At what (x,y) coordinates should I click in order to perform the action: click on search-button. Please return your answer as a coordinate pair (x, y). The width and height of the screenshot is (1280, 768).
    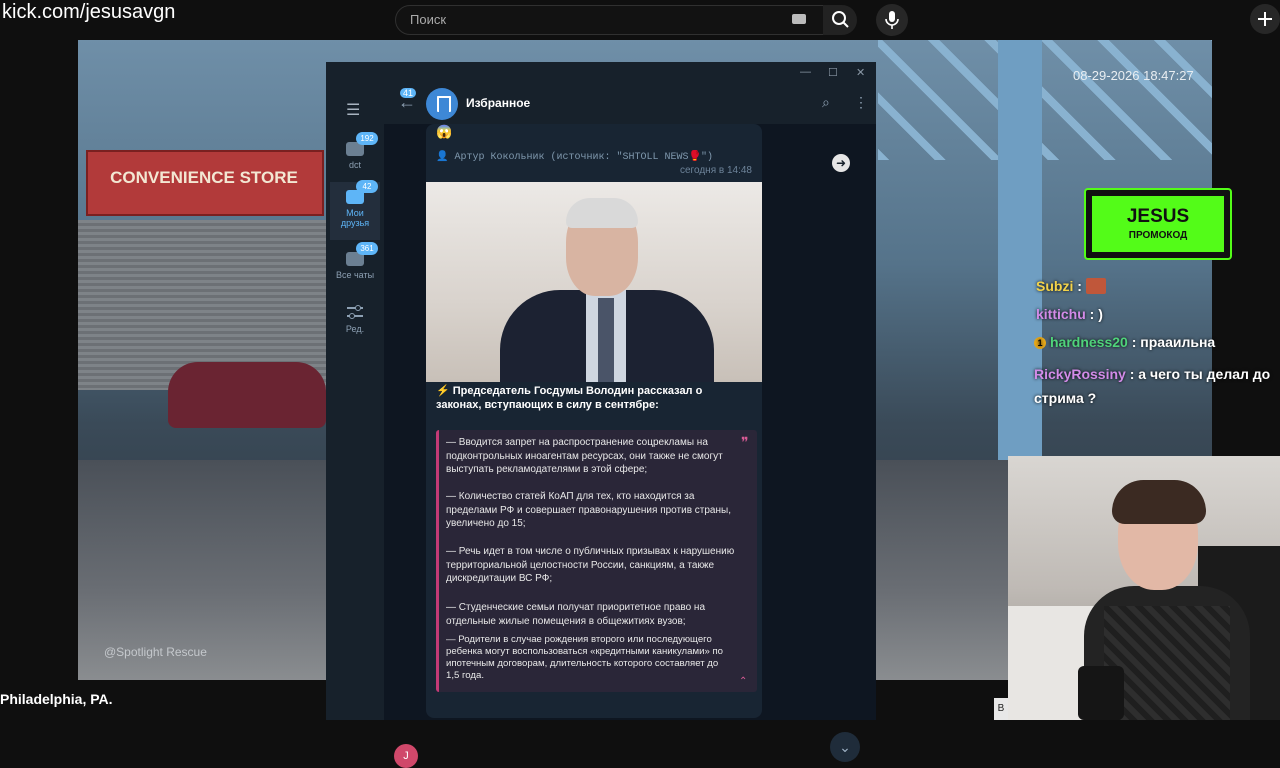
    Looking at the image, I should click on (840, 20).